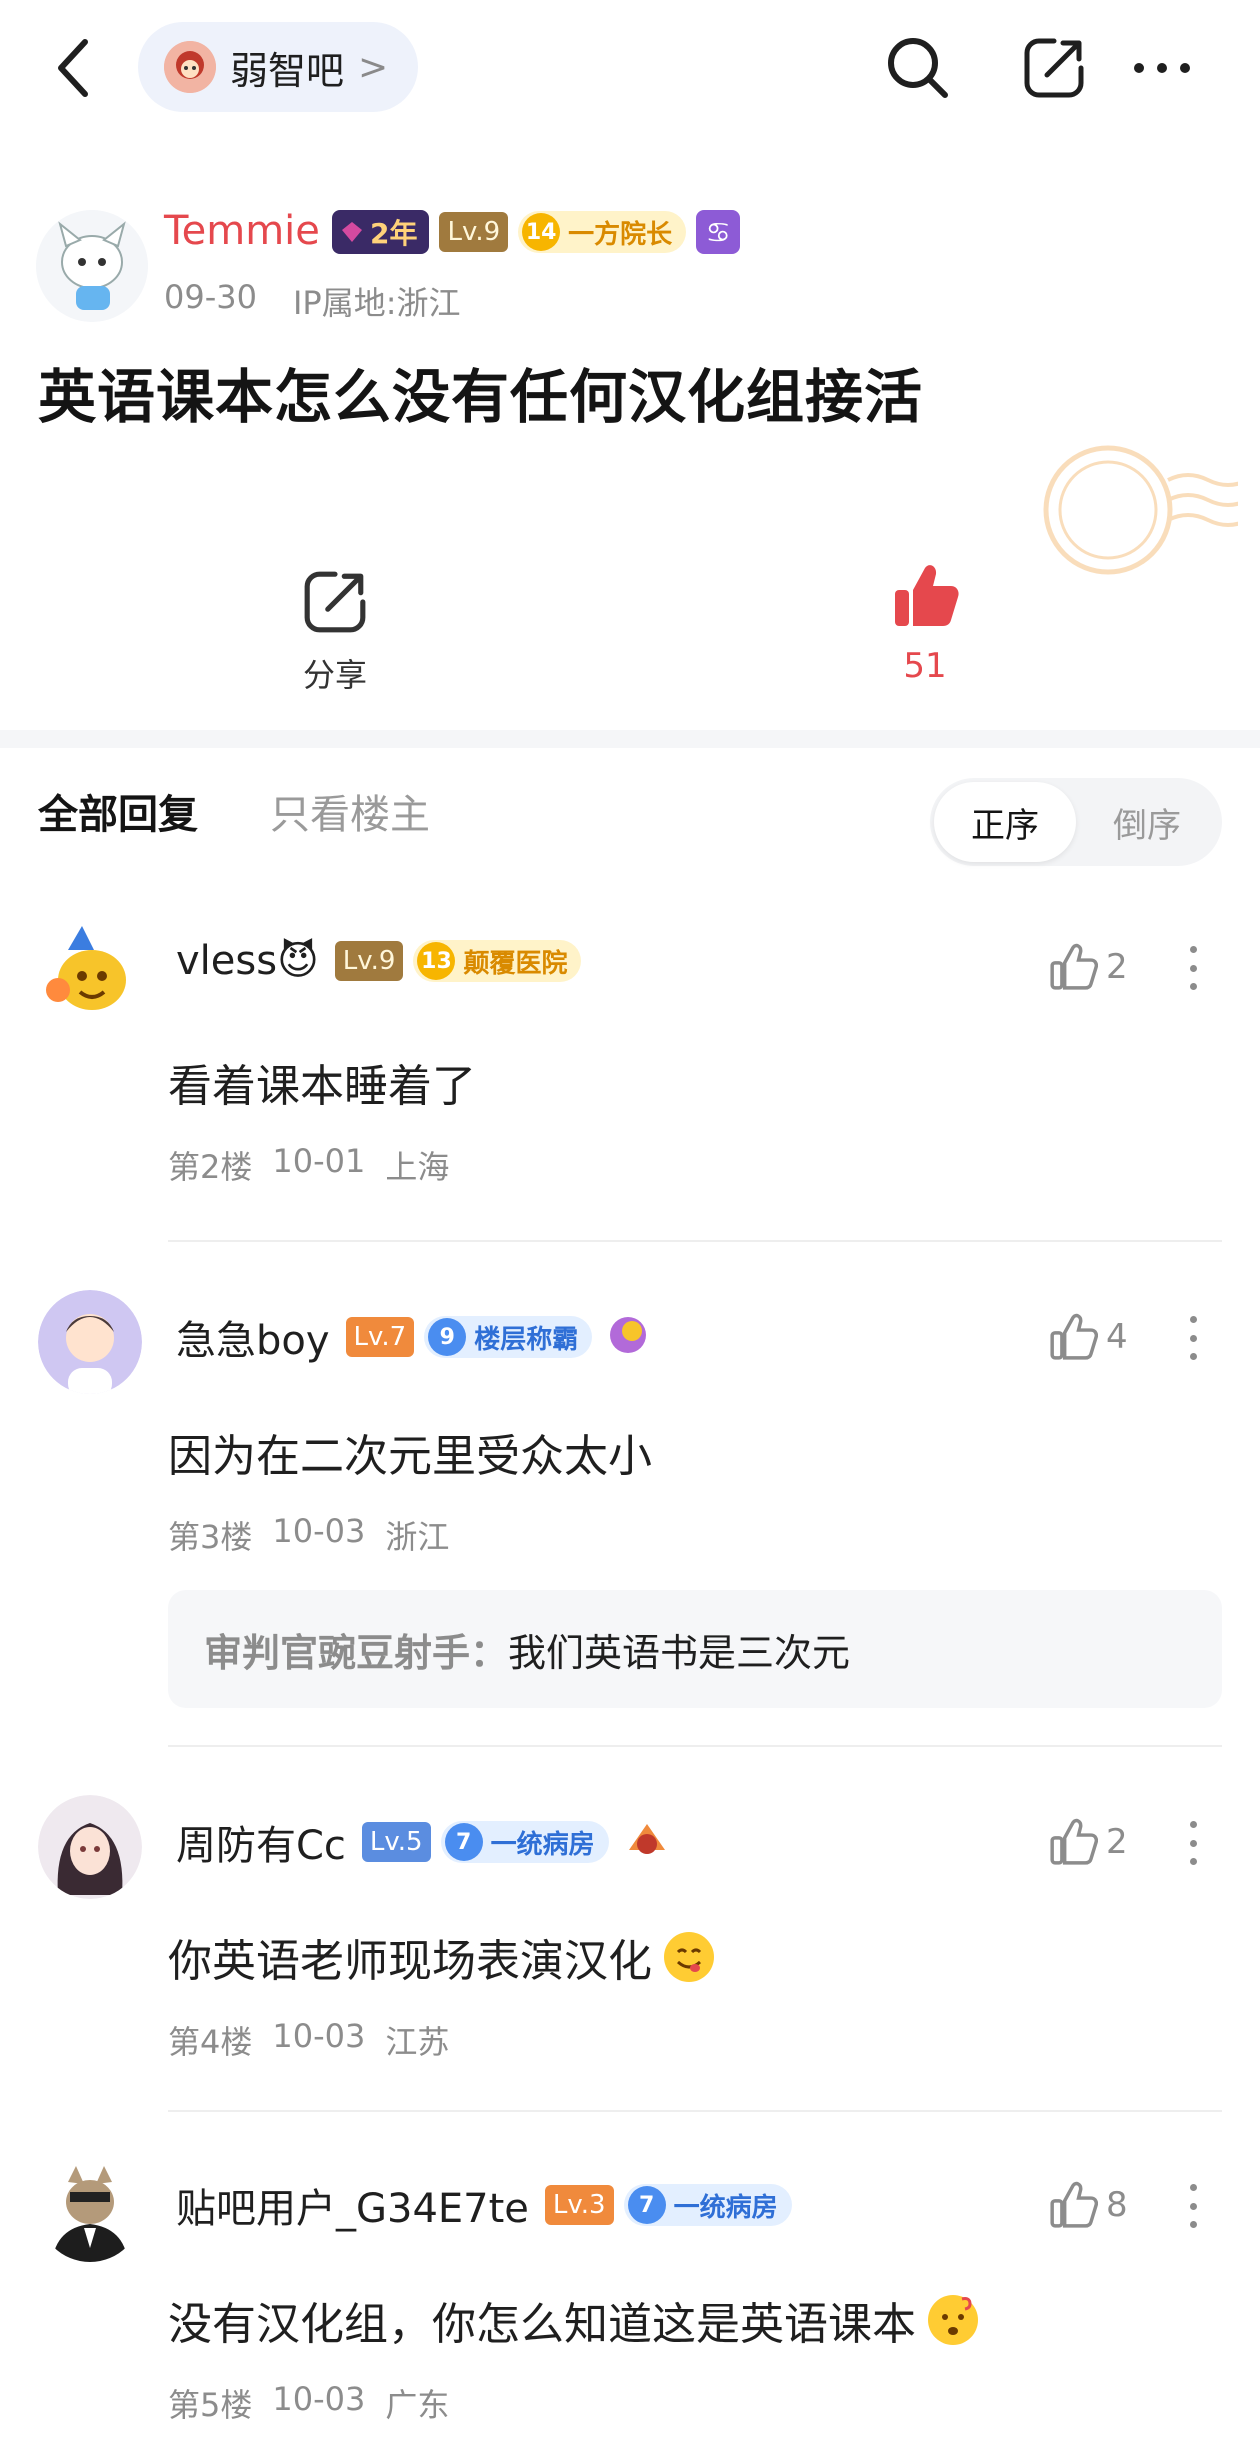  What do you see at coordinates (718, 232) in the screenshot?
I see `zodiac-badge: ♋` at bounding box center [718, 232].